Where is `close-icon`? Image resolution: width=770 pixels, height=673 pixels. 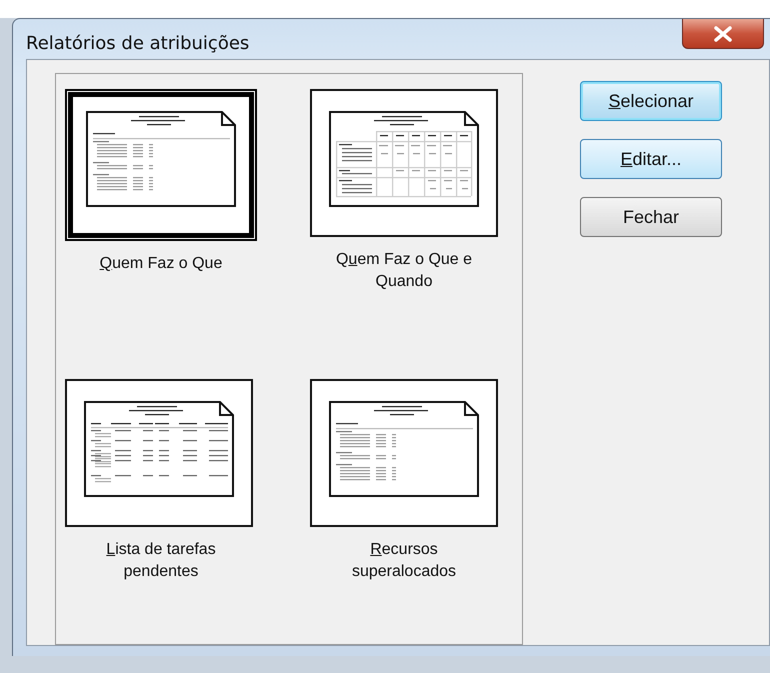
close-icon is located at coordinates (723, 34).